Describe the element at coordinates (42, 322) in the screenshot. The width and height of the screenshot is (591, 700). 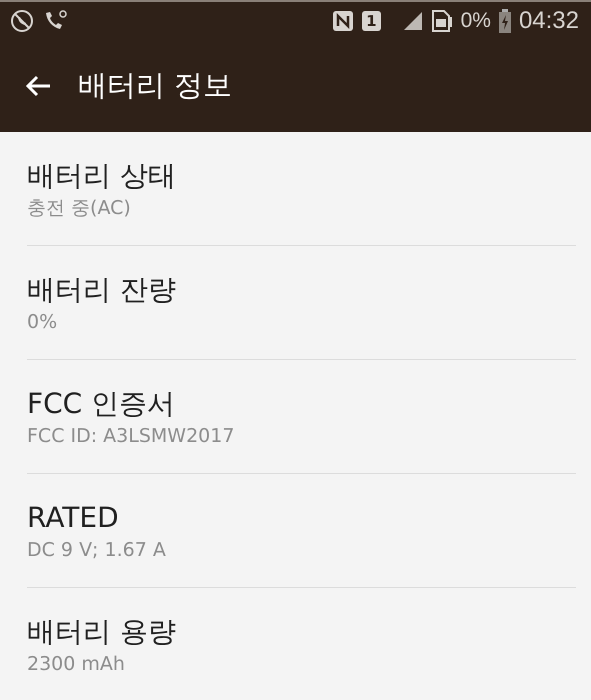
I see `setting-summary: 0%` at that location.